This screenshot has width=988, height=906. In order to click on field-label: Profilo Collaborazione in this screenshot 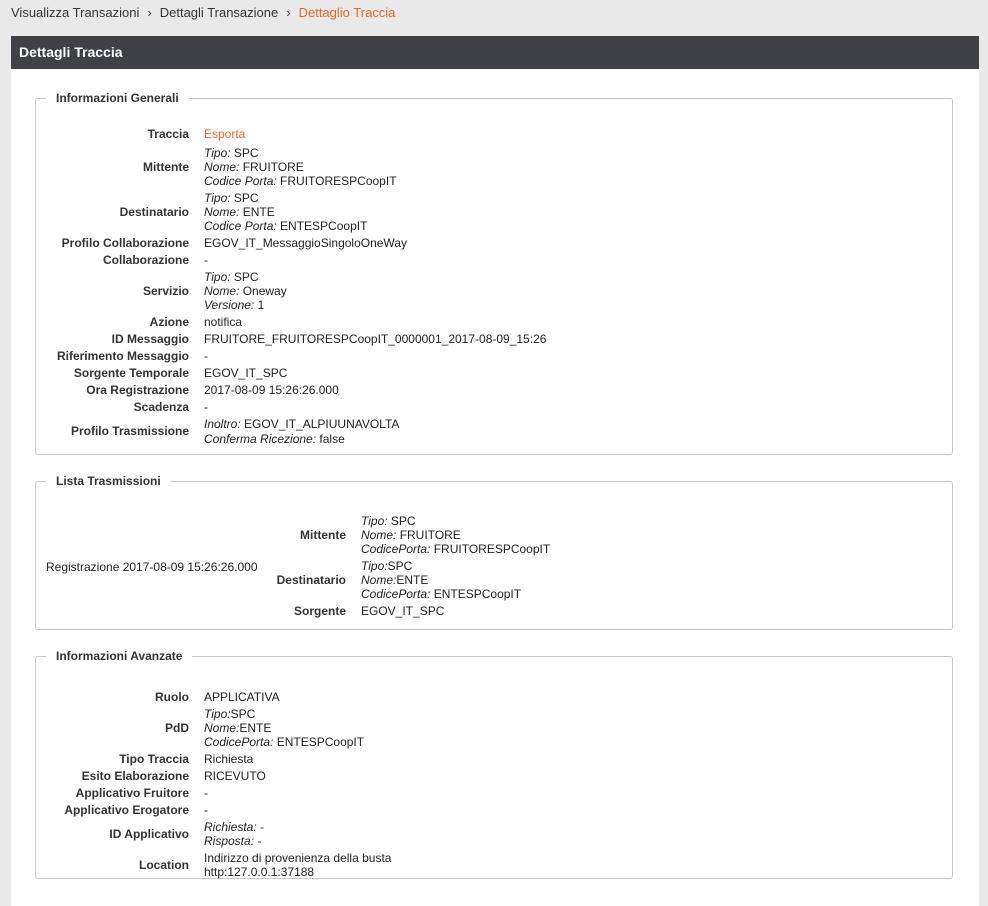, I will do `click(125, 243)`.